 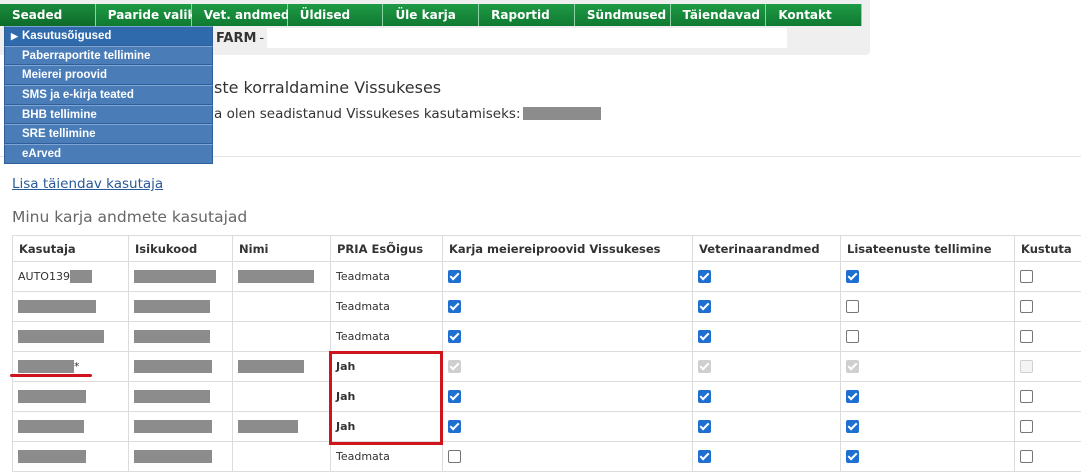 What do you see at coordinates (327, 87) in the screenshot?
I see `page-title: ste korraldamine Vissukeses` at bounding box center [327, 87].